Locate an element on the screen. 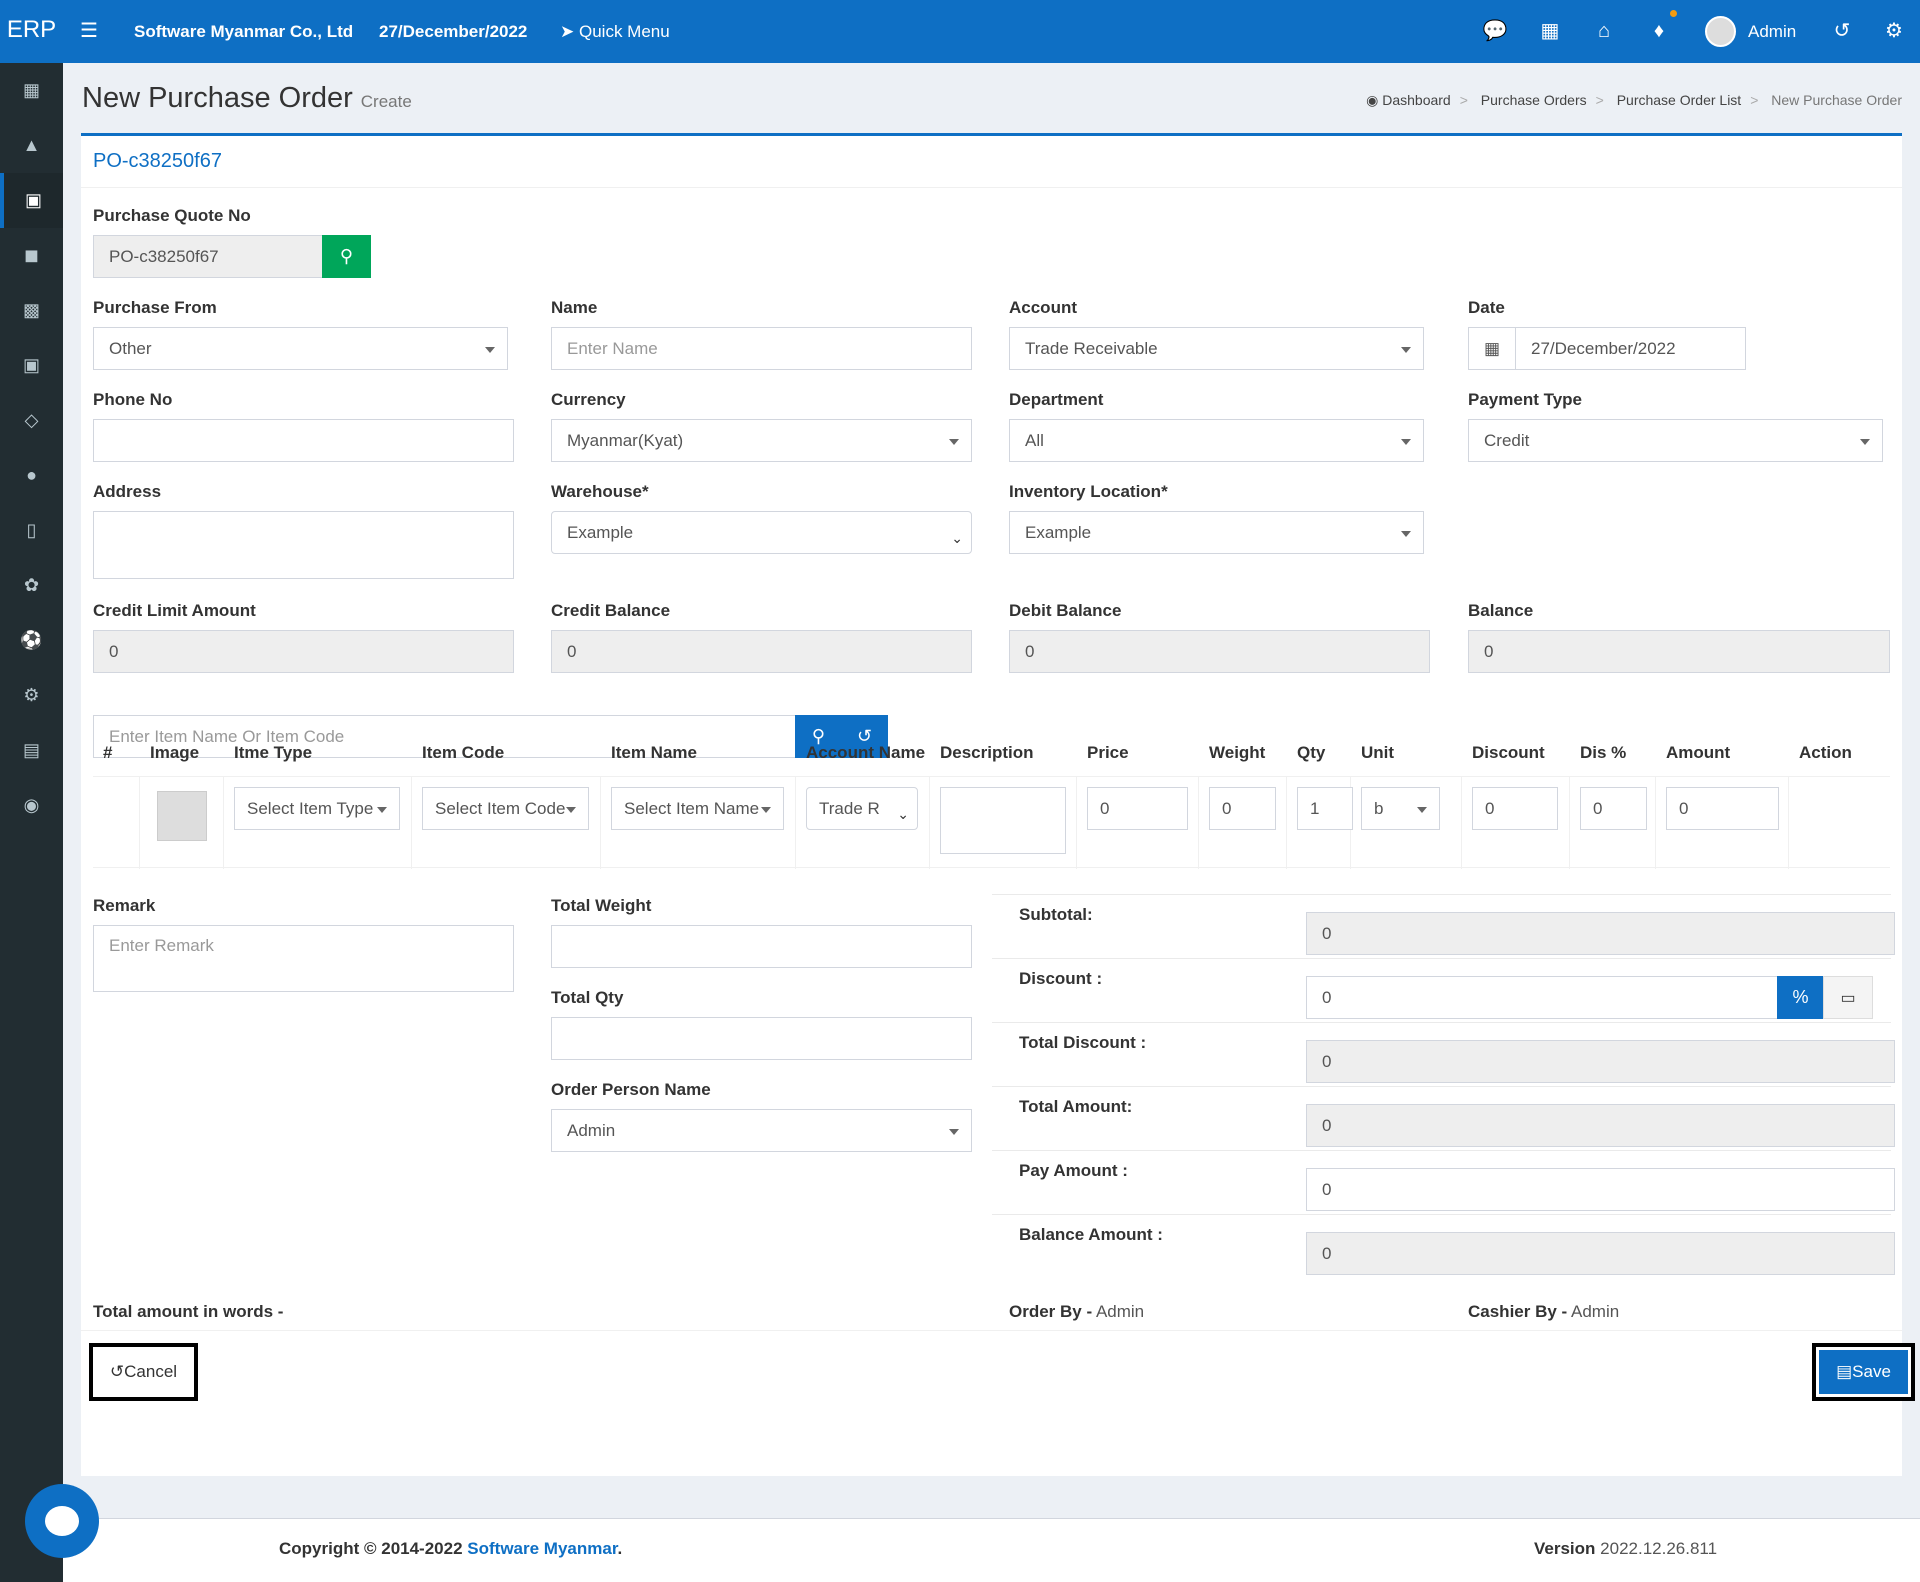 Image resolution: width=1920 pixels, height=1582 pixels. payment-type-select: Credit is located at coordinates (1675, 440).